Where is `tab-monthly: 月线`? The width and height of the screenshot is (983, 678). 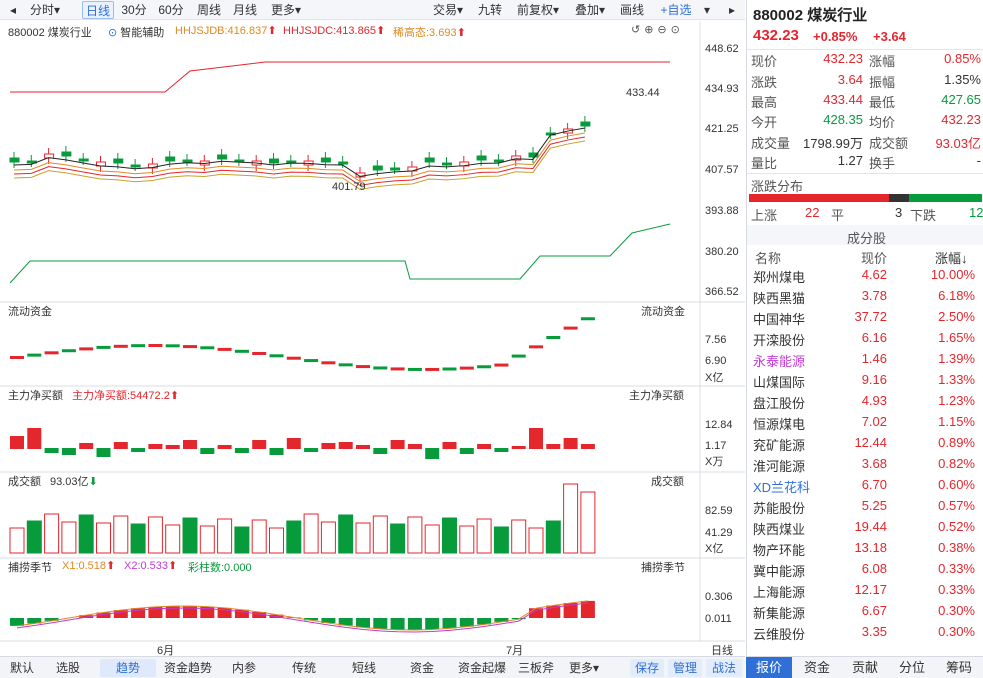
tab-monthly: 月线 is located at coordinates (245, 10).